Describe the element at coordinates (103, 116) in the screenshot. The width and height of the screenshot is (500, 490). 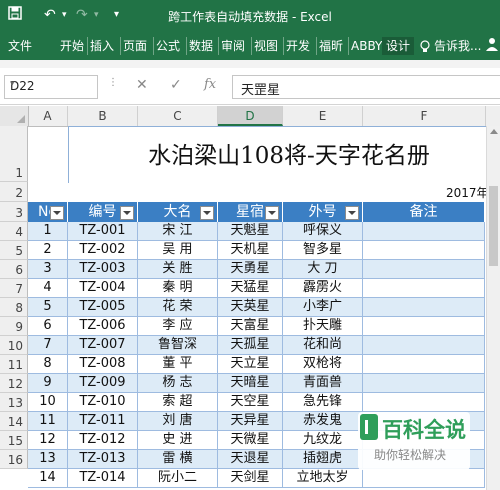
I see `column-header-b: B` at that location.